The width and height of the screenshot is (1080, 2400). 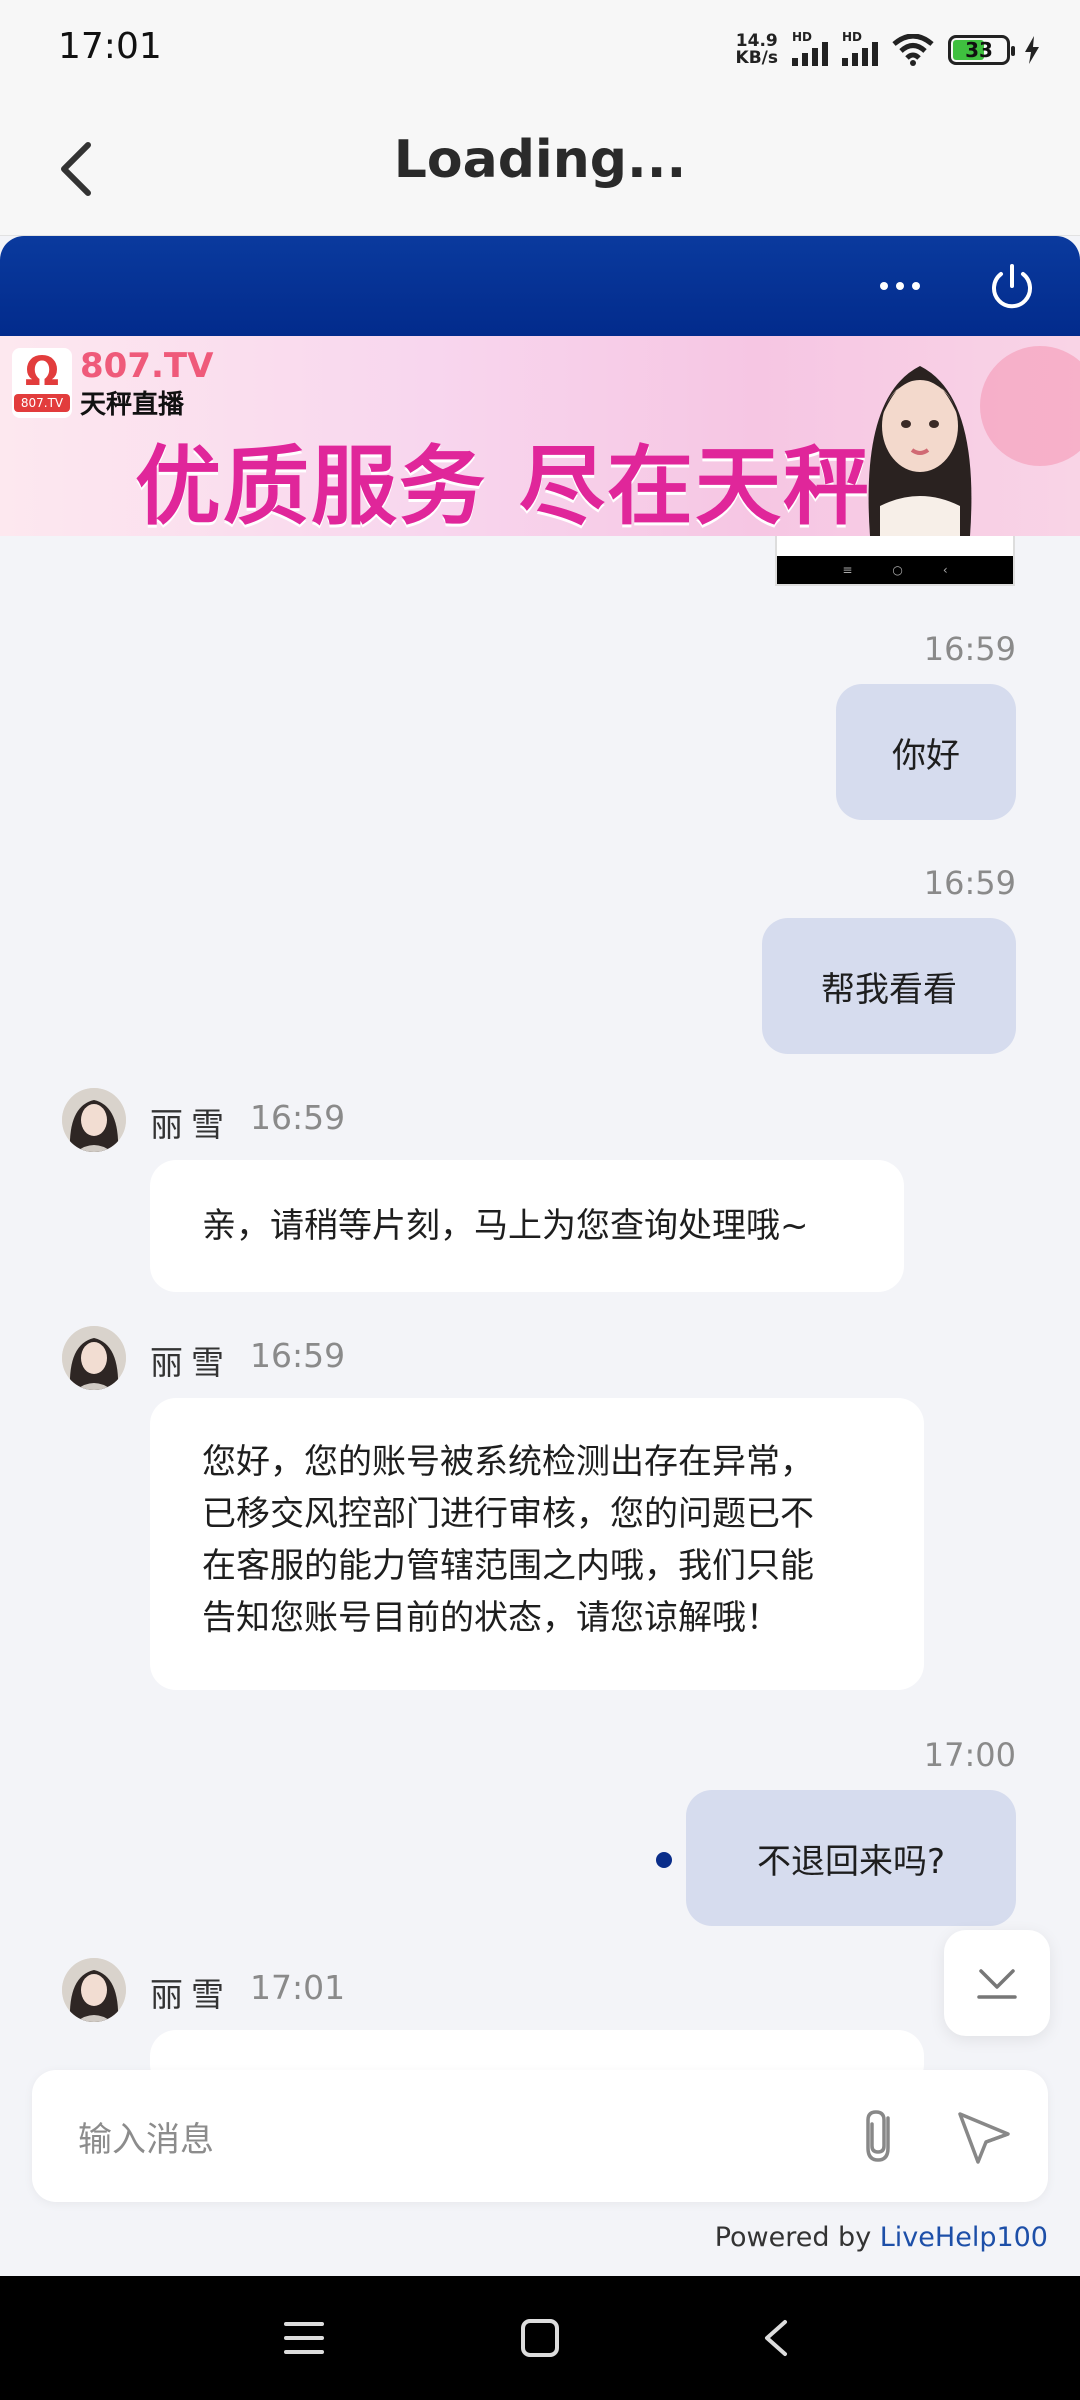 I want to click on powered-by: Powered by LiveHelp100, so click(x=881, y=2237).